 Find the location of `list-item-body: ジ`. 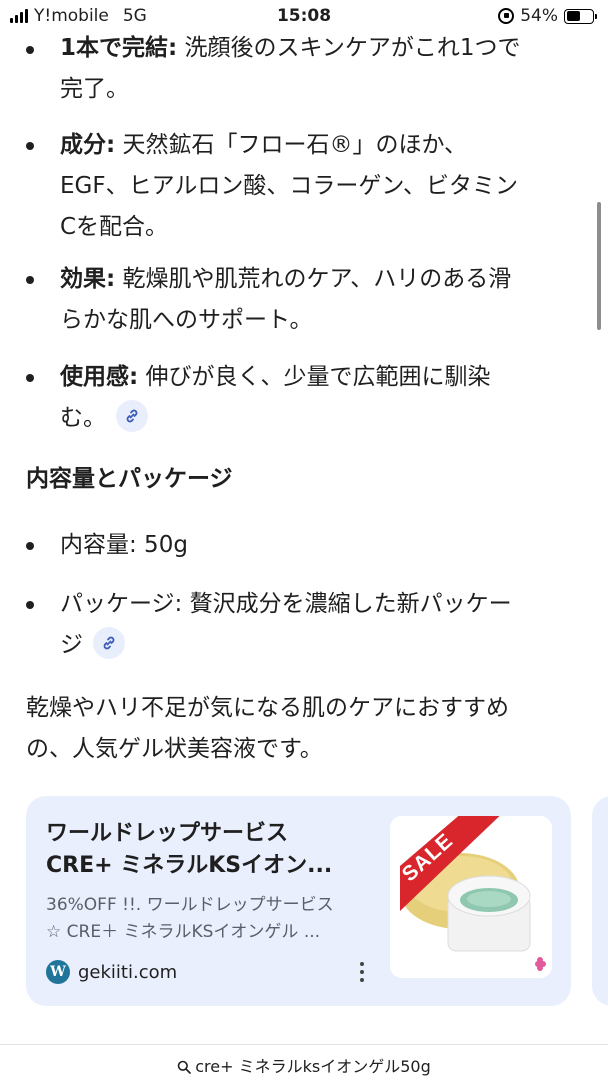

list-item-body: ジ is located at coordinates (71, 645).